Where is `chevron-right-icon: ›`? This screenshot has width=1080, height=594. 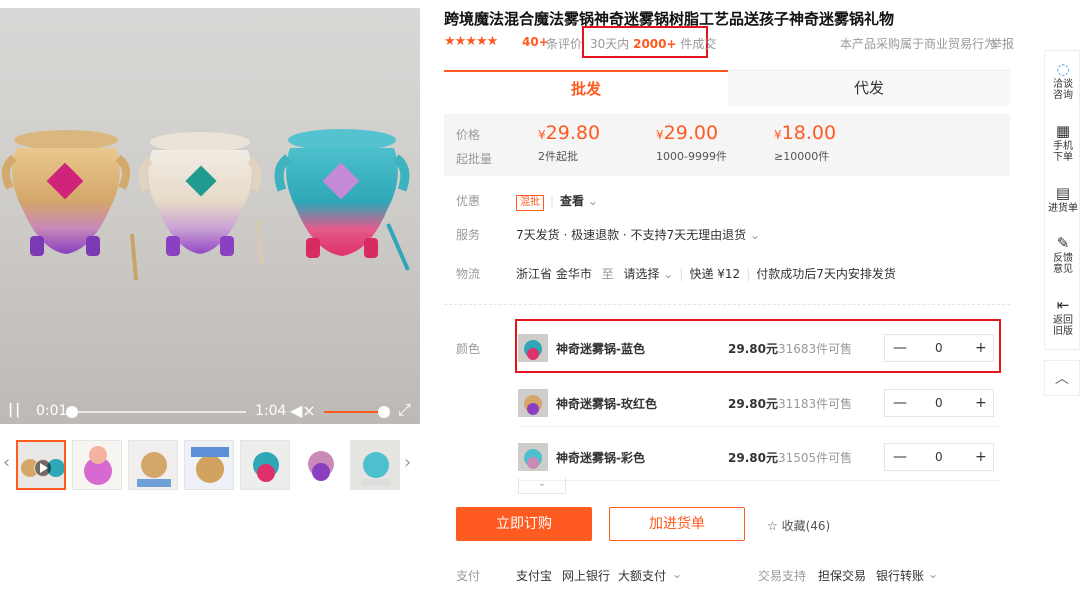 chevron-right-icon: › is located at coordinates (407, 462).